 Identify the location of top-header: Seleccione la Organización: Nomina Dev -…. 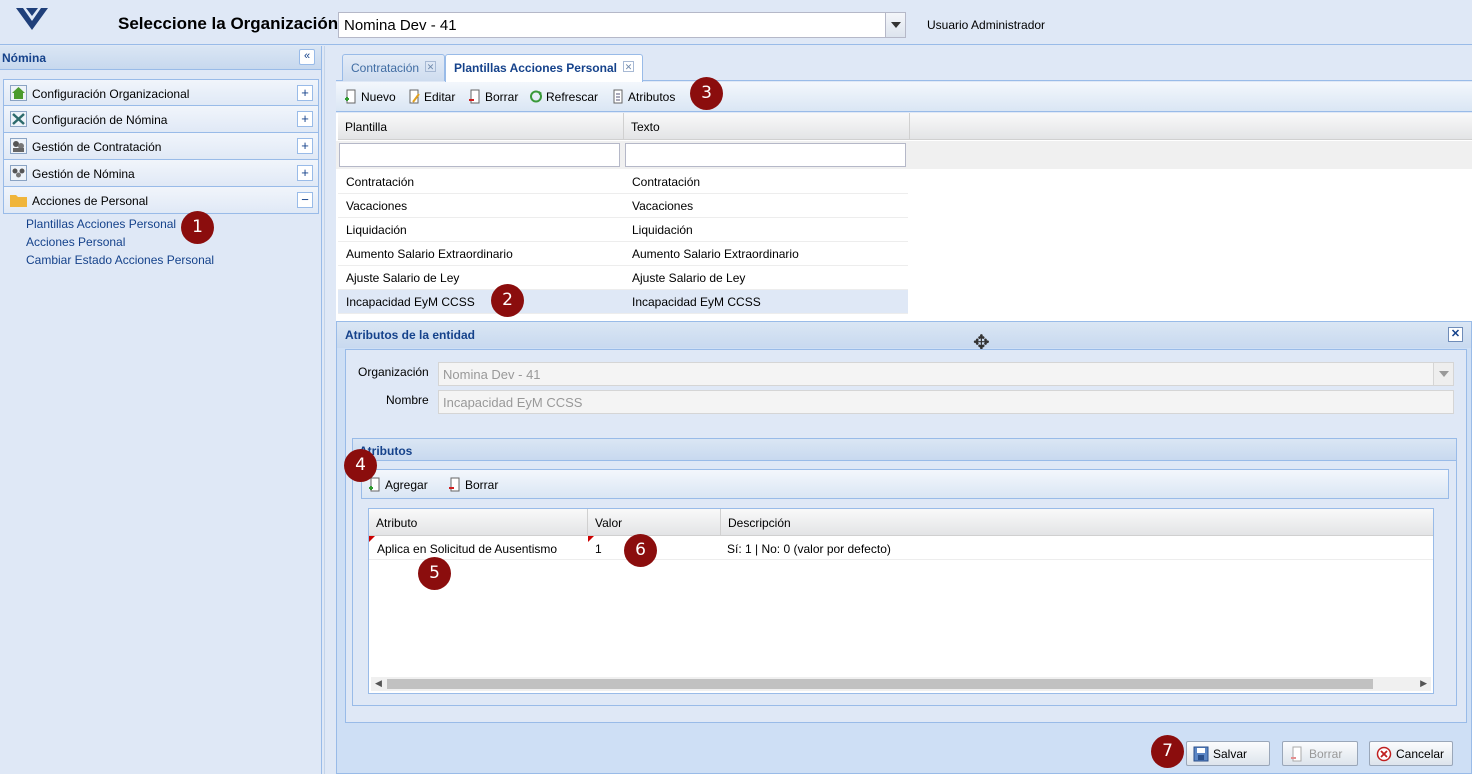
(736, 22).